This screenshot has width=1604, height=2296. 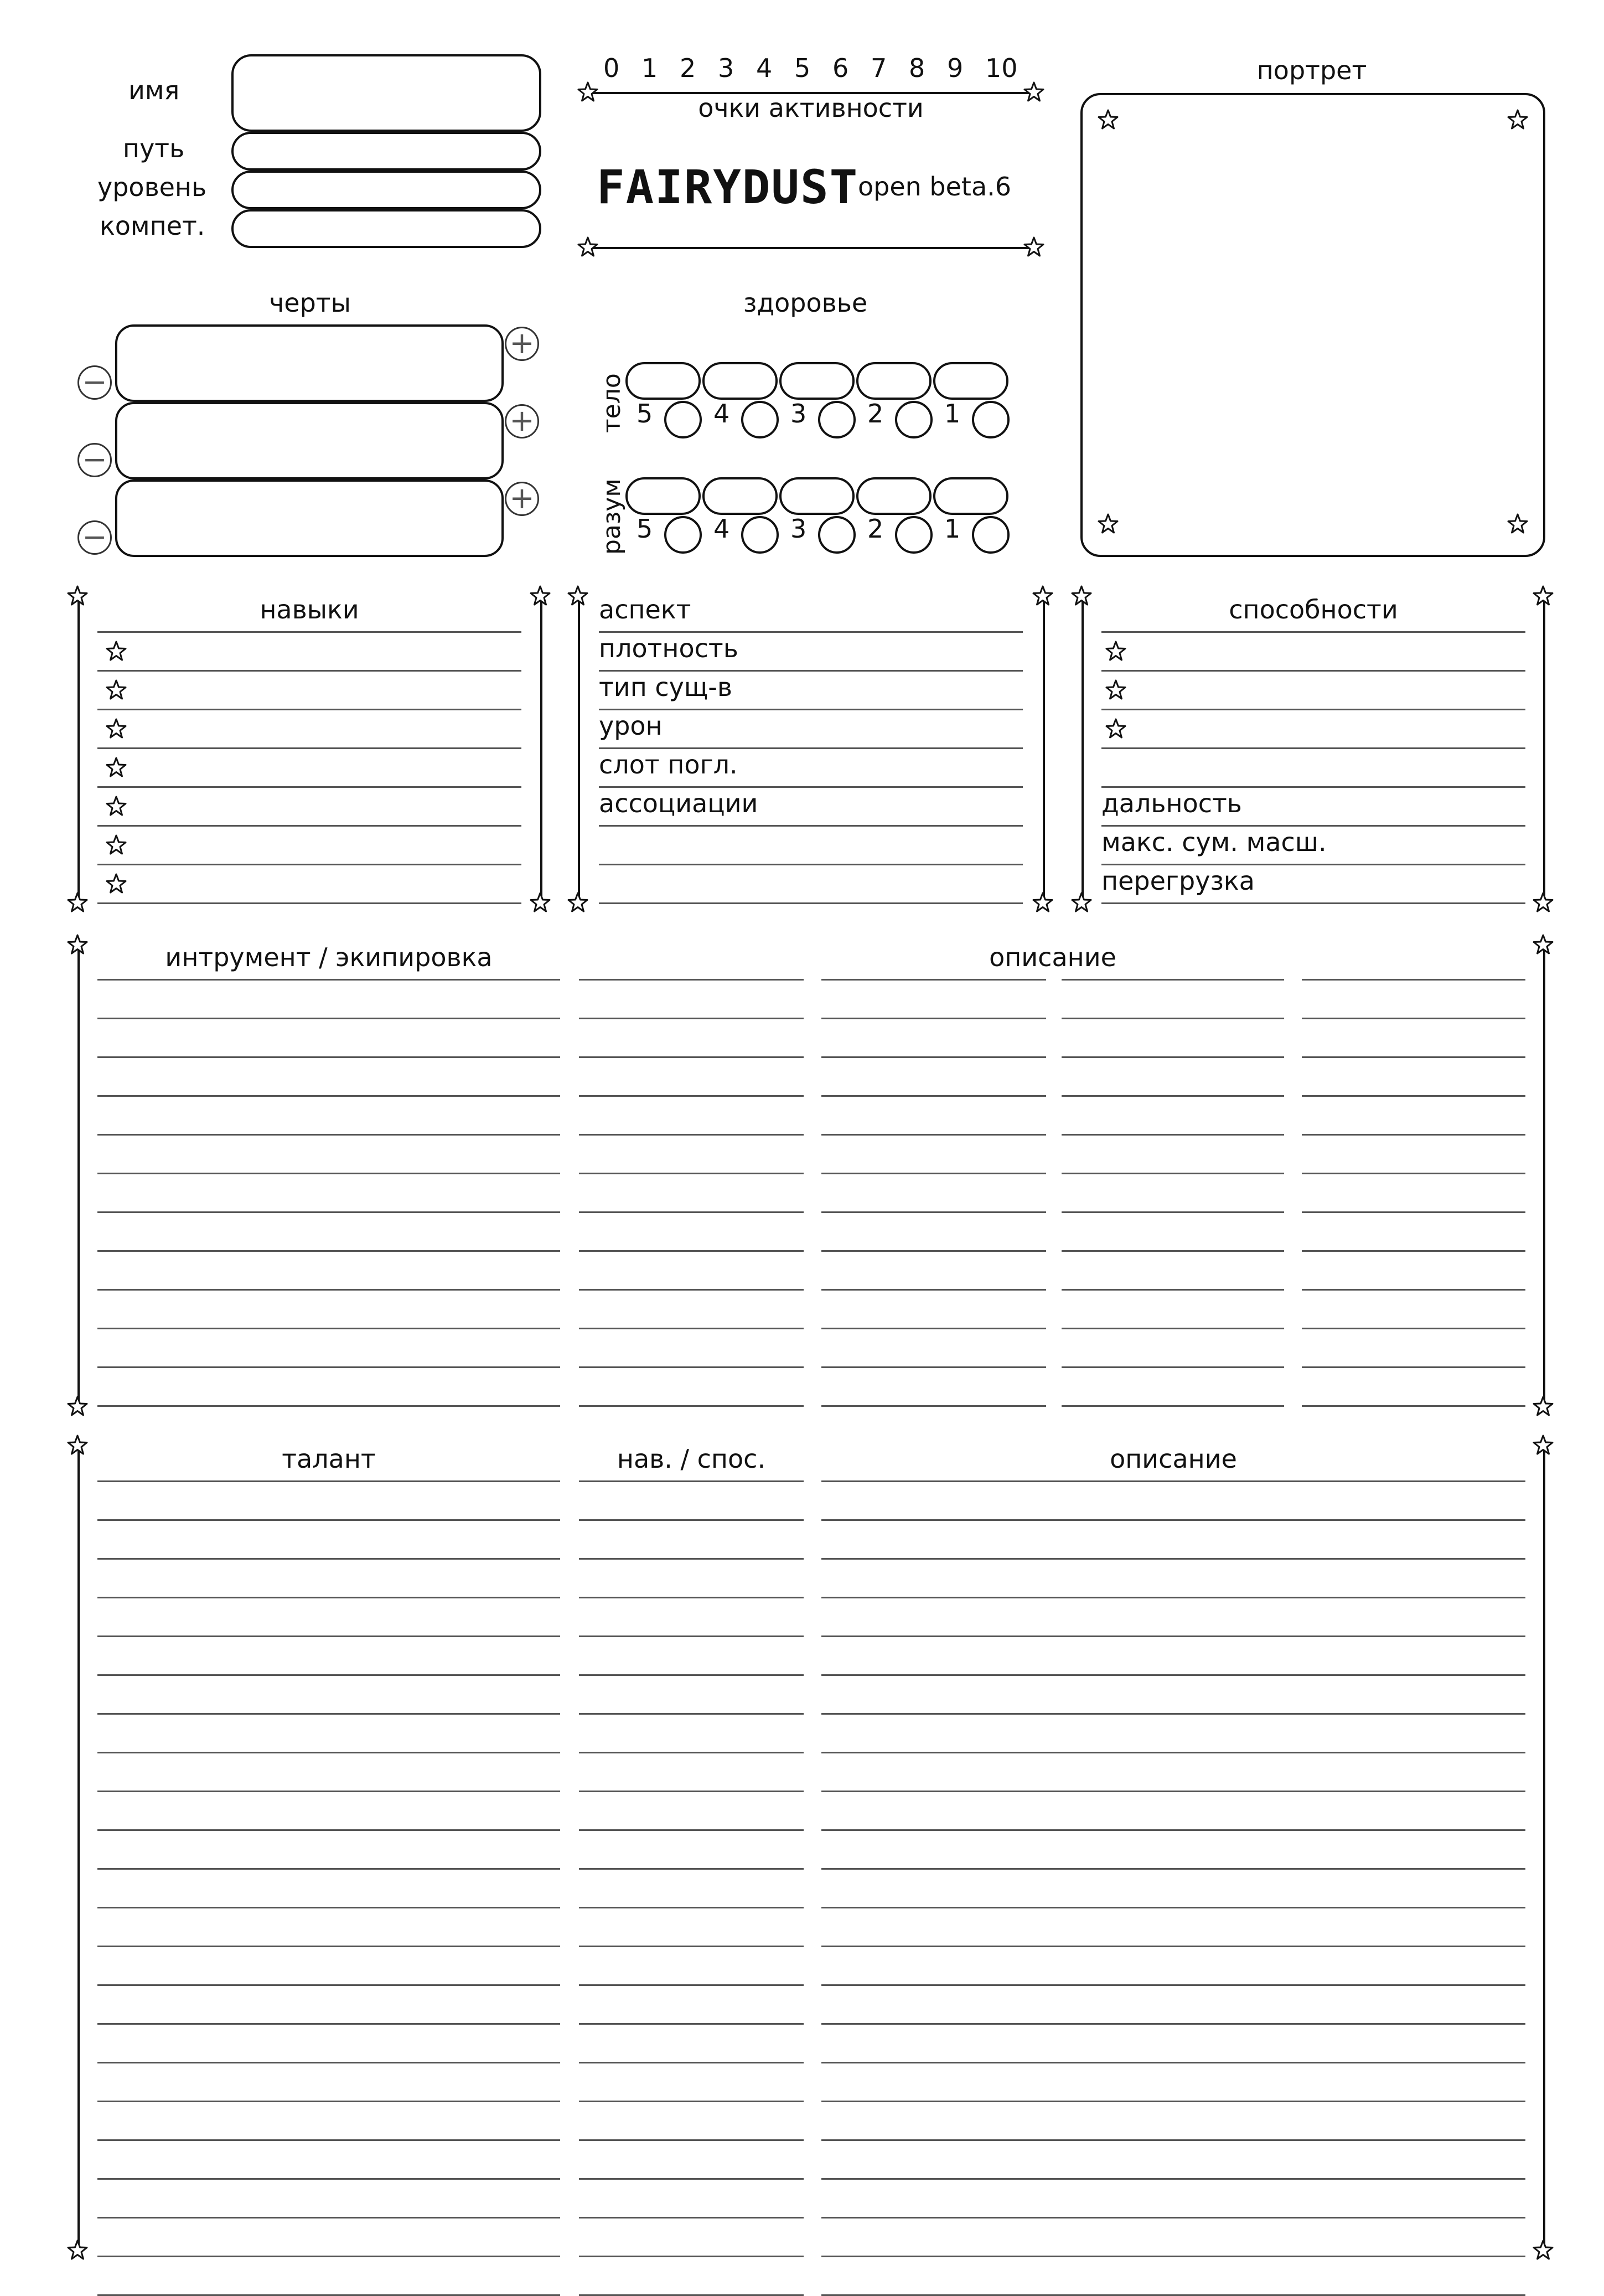 What do you see at coordinates (802, 68) in the screenshot?
I see `activity-tick: 5` at bounding box center [802, 68].